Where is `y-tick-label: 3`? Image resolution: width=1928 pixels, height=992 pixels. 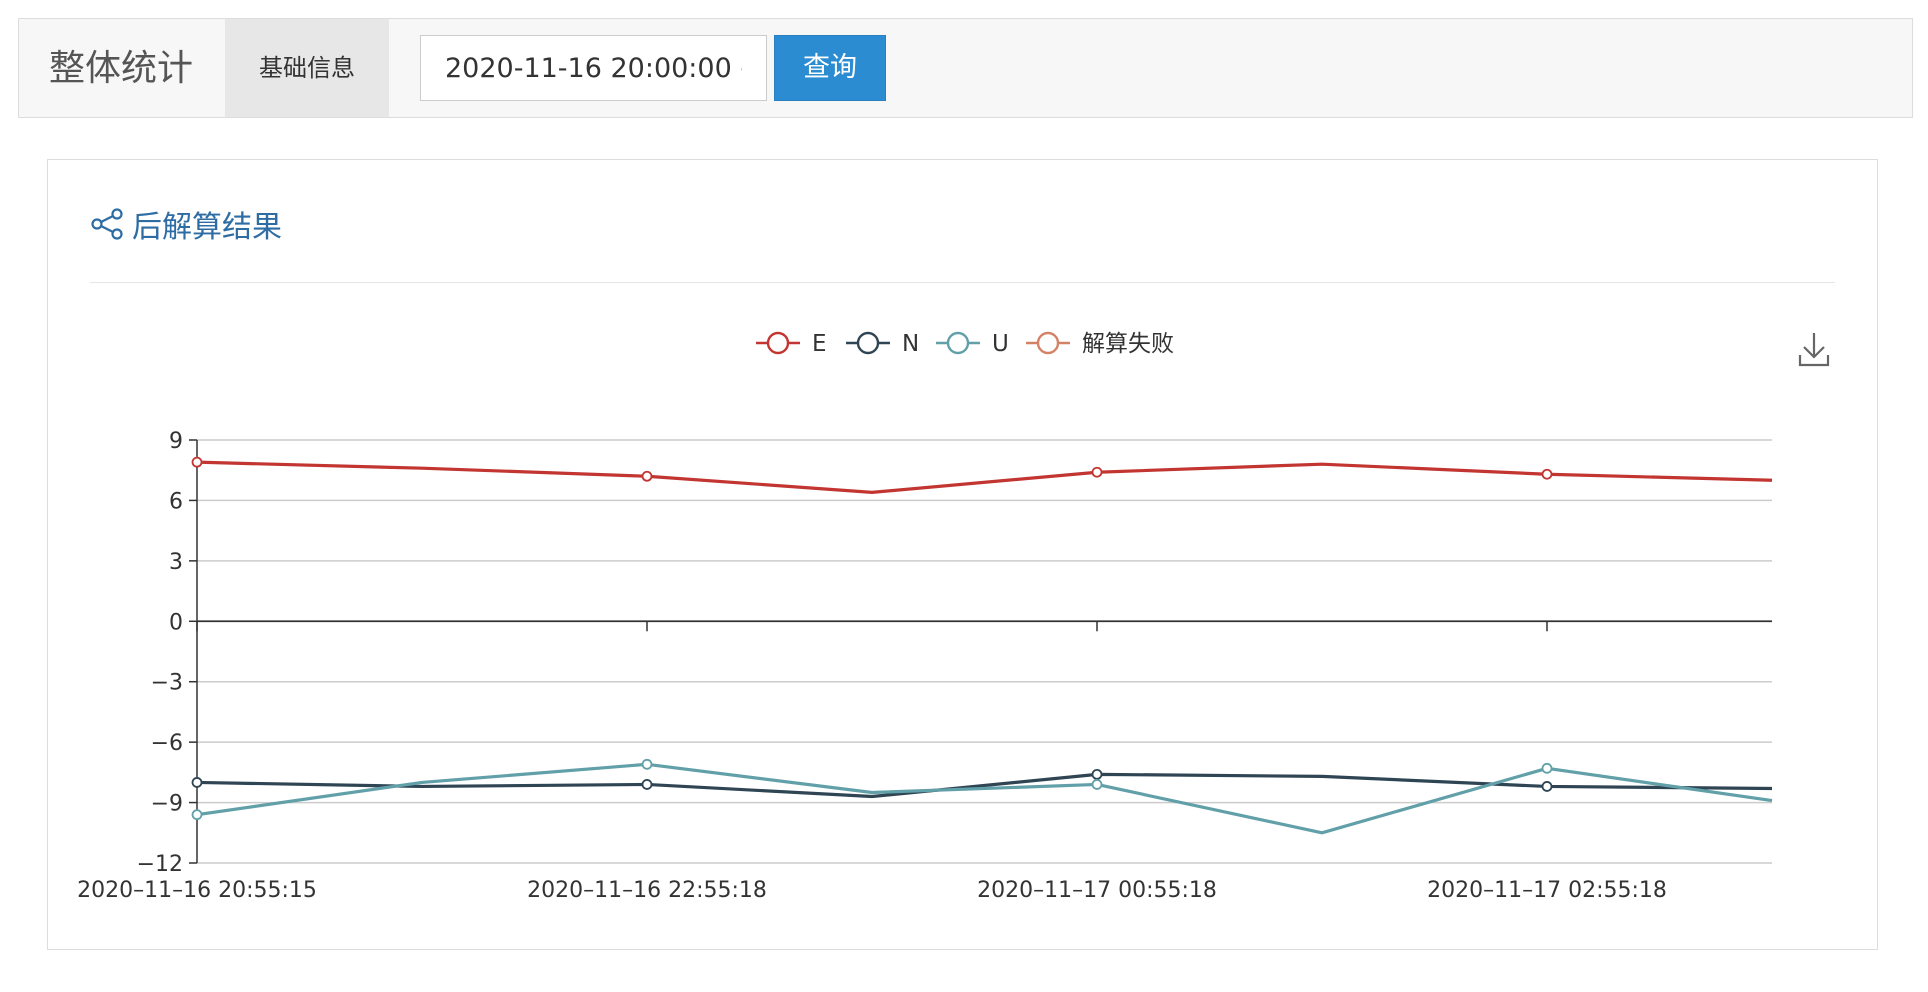
y-tick-label: 3 is located at coordinates (176, 562).